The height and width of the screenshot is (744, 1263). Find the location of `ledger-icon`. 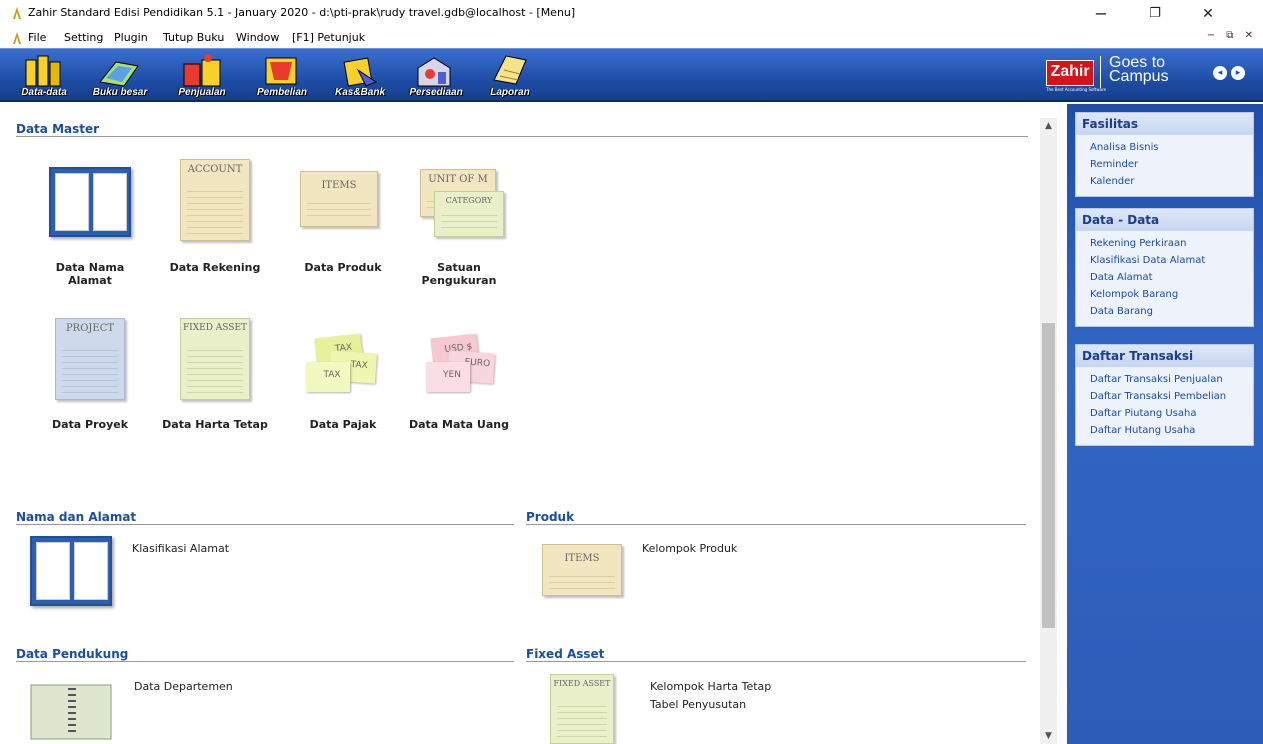

ledger-icon is located at coordinates (119, 74).